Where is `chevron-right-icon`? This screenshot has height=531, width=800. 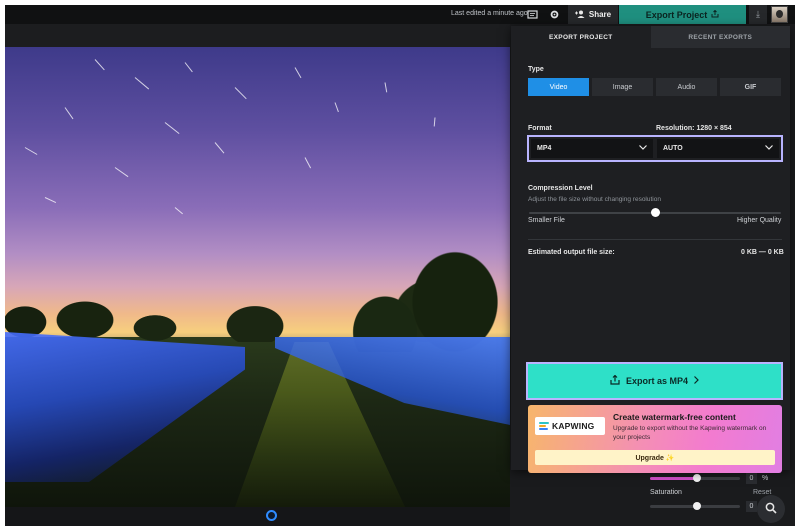 chevron-right-icon is located at coordinates (696, 381).